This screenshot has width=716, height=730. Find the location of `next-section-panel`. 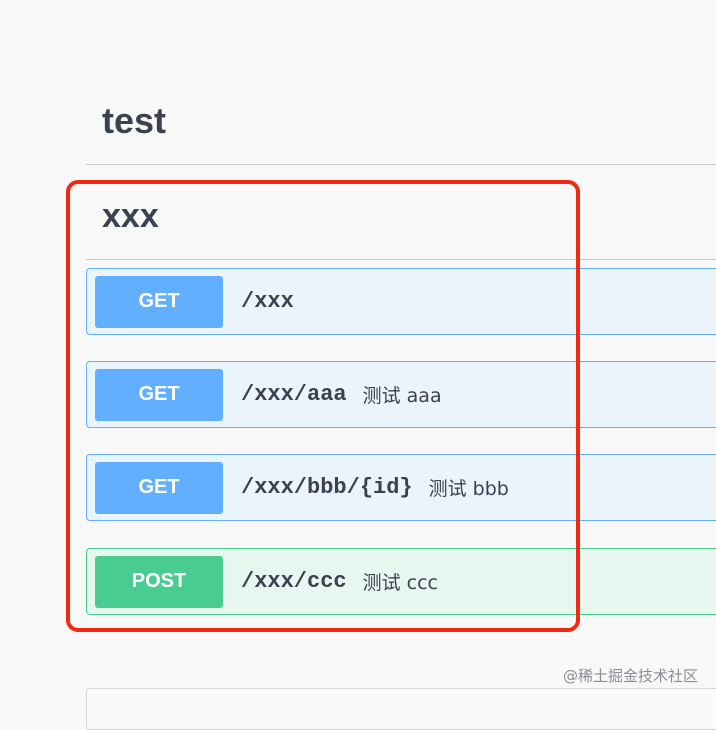

next-section-panel is located at coordinates (401, 709).